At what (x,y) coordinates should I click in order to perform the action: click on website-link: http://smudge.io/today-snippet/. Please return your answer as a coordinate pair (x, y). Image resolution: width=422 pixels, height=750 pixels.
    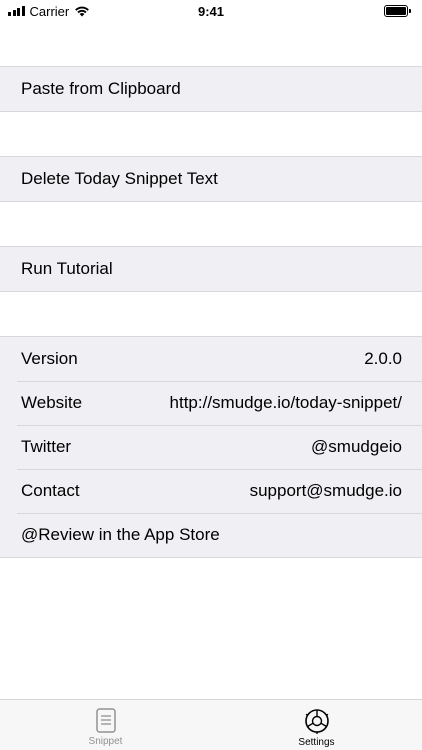
    Looking at the image, I should click on (286, 403).